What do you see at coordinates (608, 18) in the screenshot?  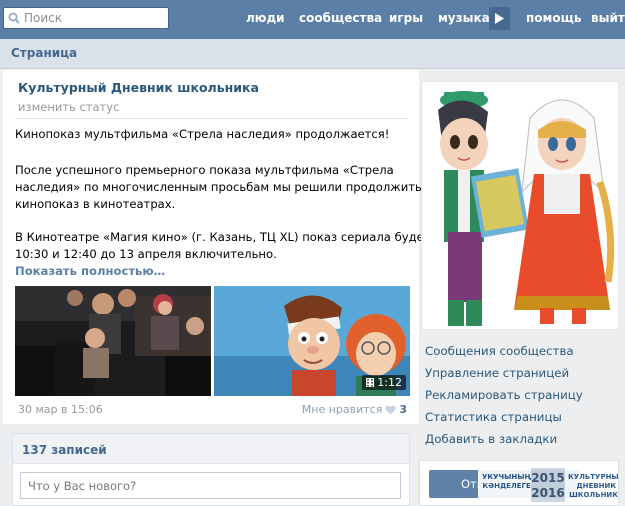 I see `nav-link-logout: выйти` at bounding box center [608, 18].